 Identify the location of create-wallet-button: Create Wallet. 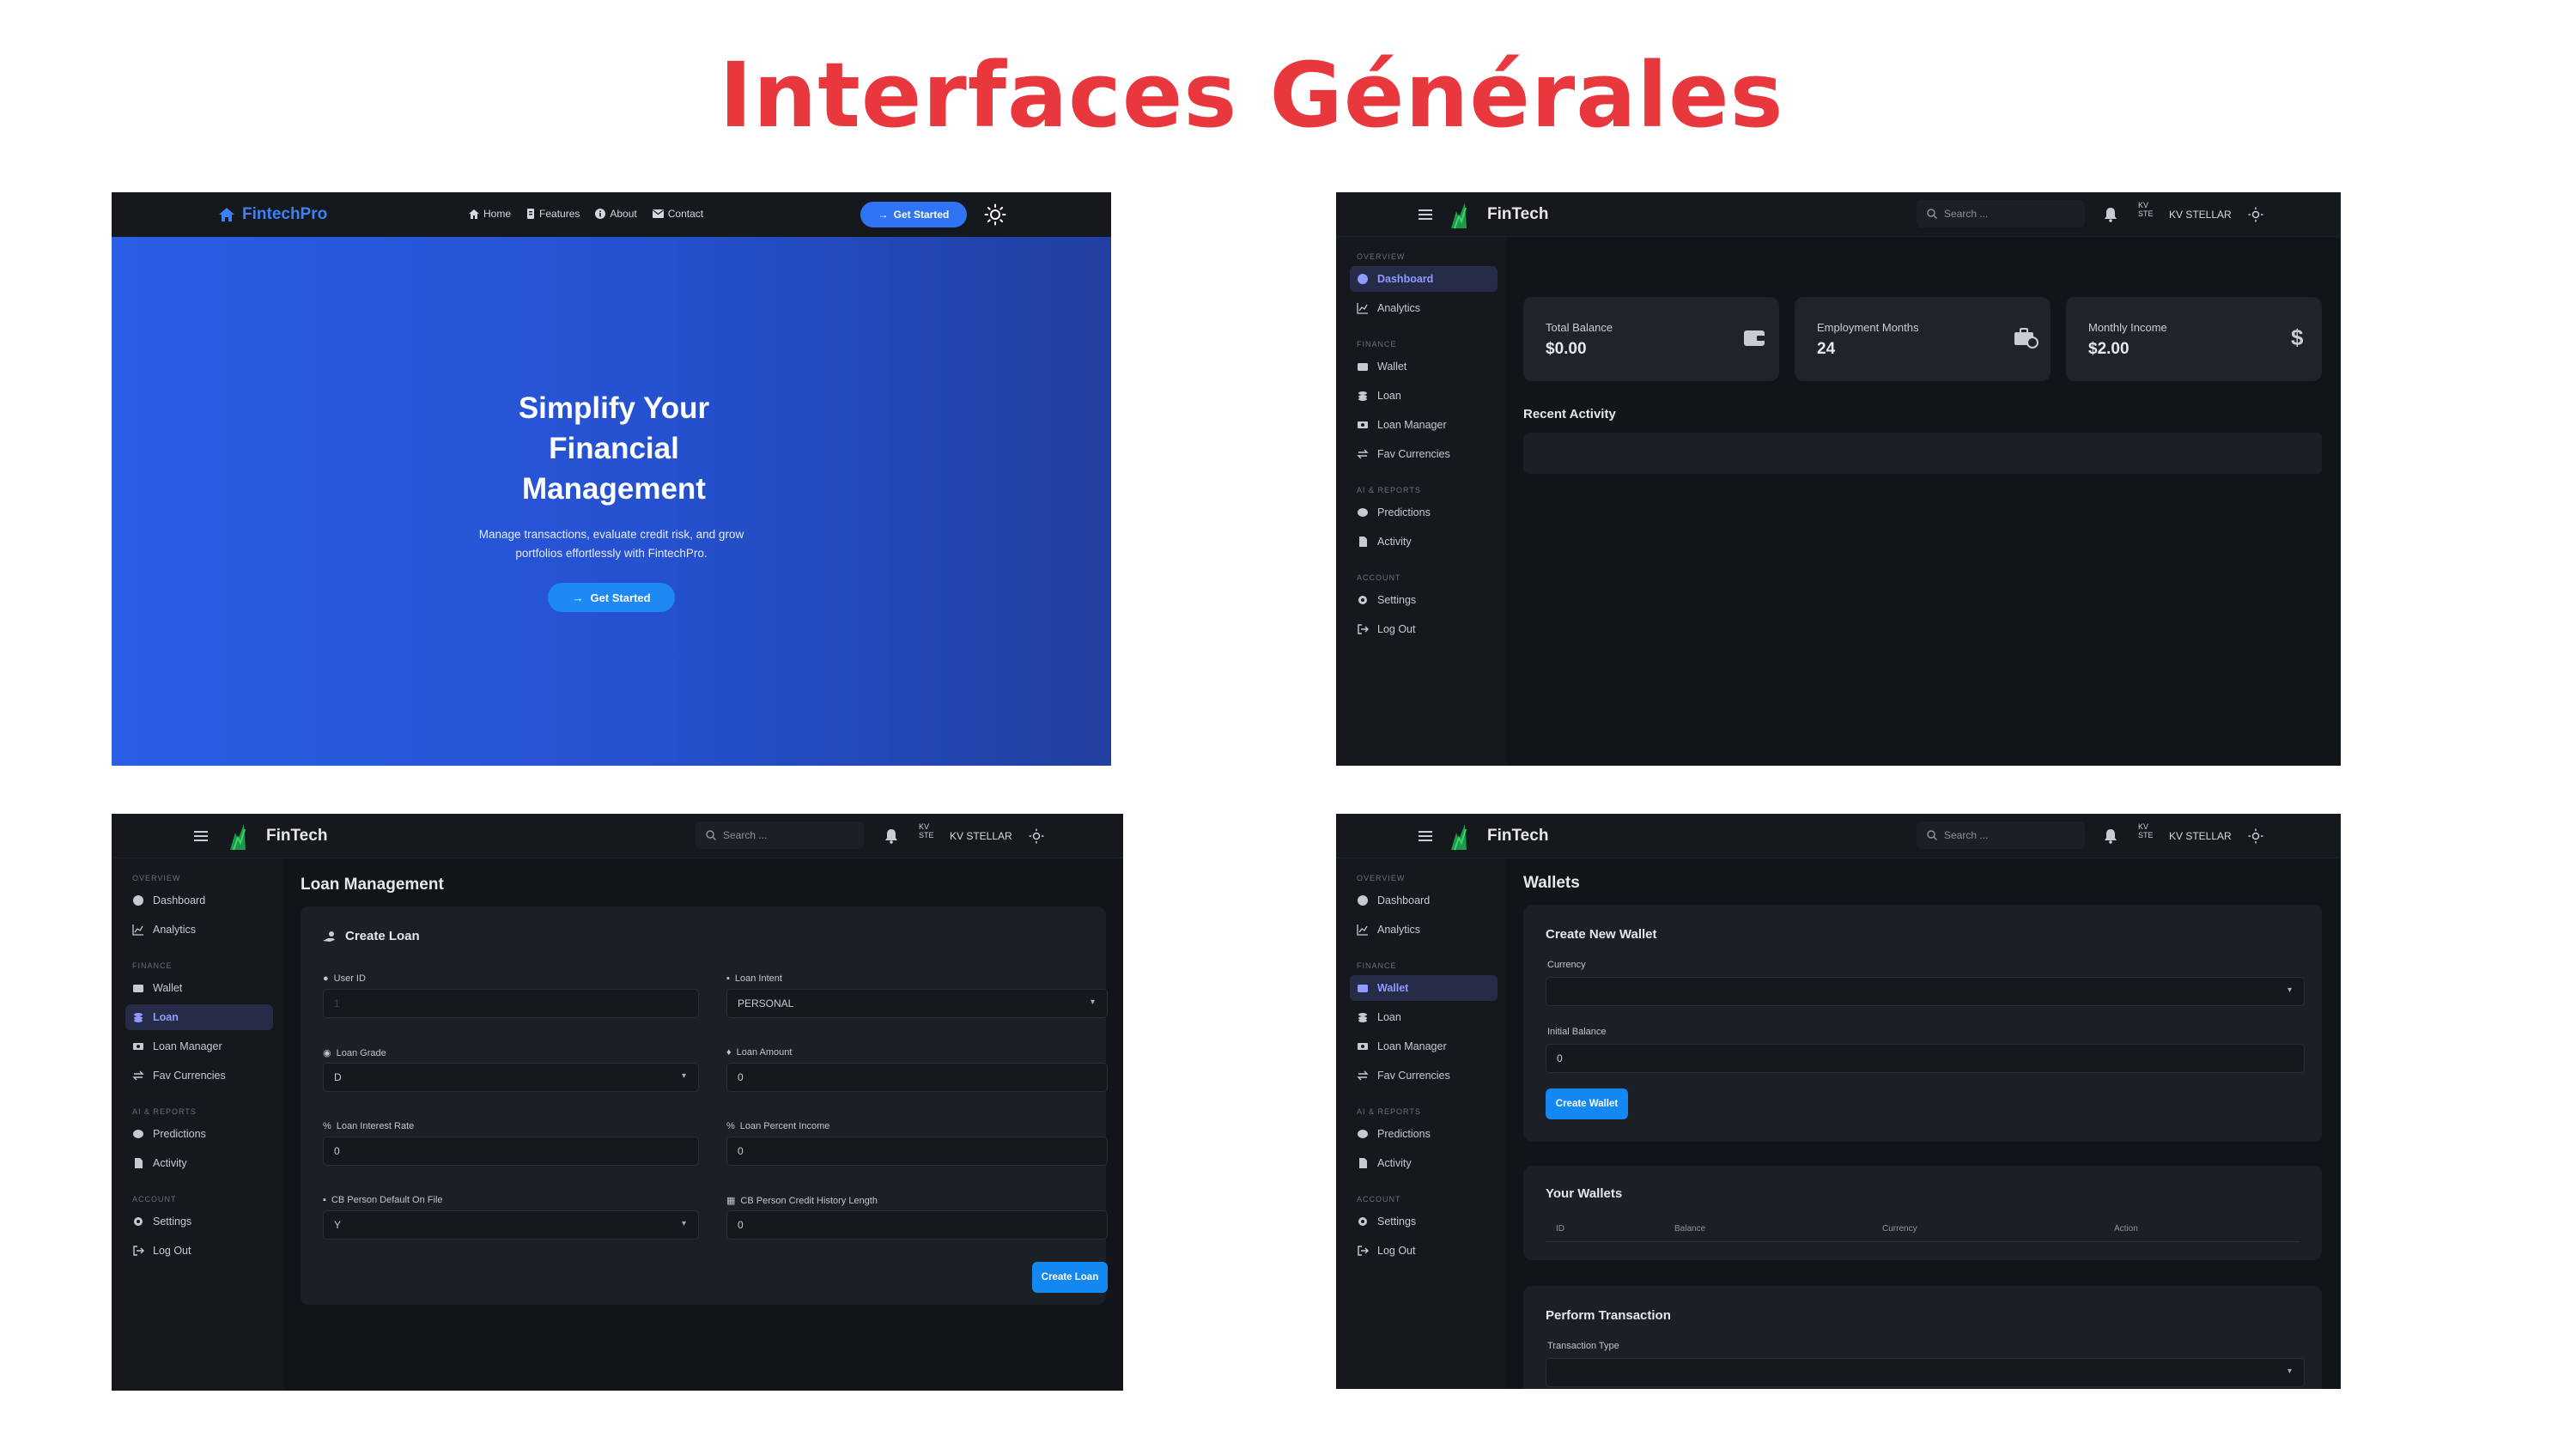
(1587, 1103).